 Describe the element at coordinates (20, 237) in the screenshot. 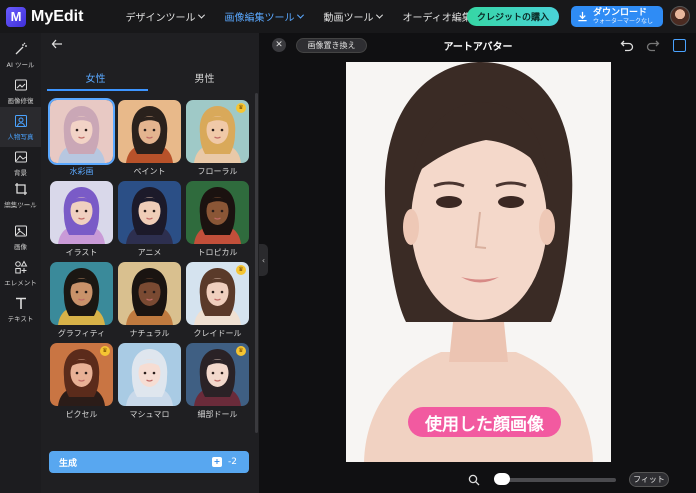

I see `rail-item-image: 画像` at that location.